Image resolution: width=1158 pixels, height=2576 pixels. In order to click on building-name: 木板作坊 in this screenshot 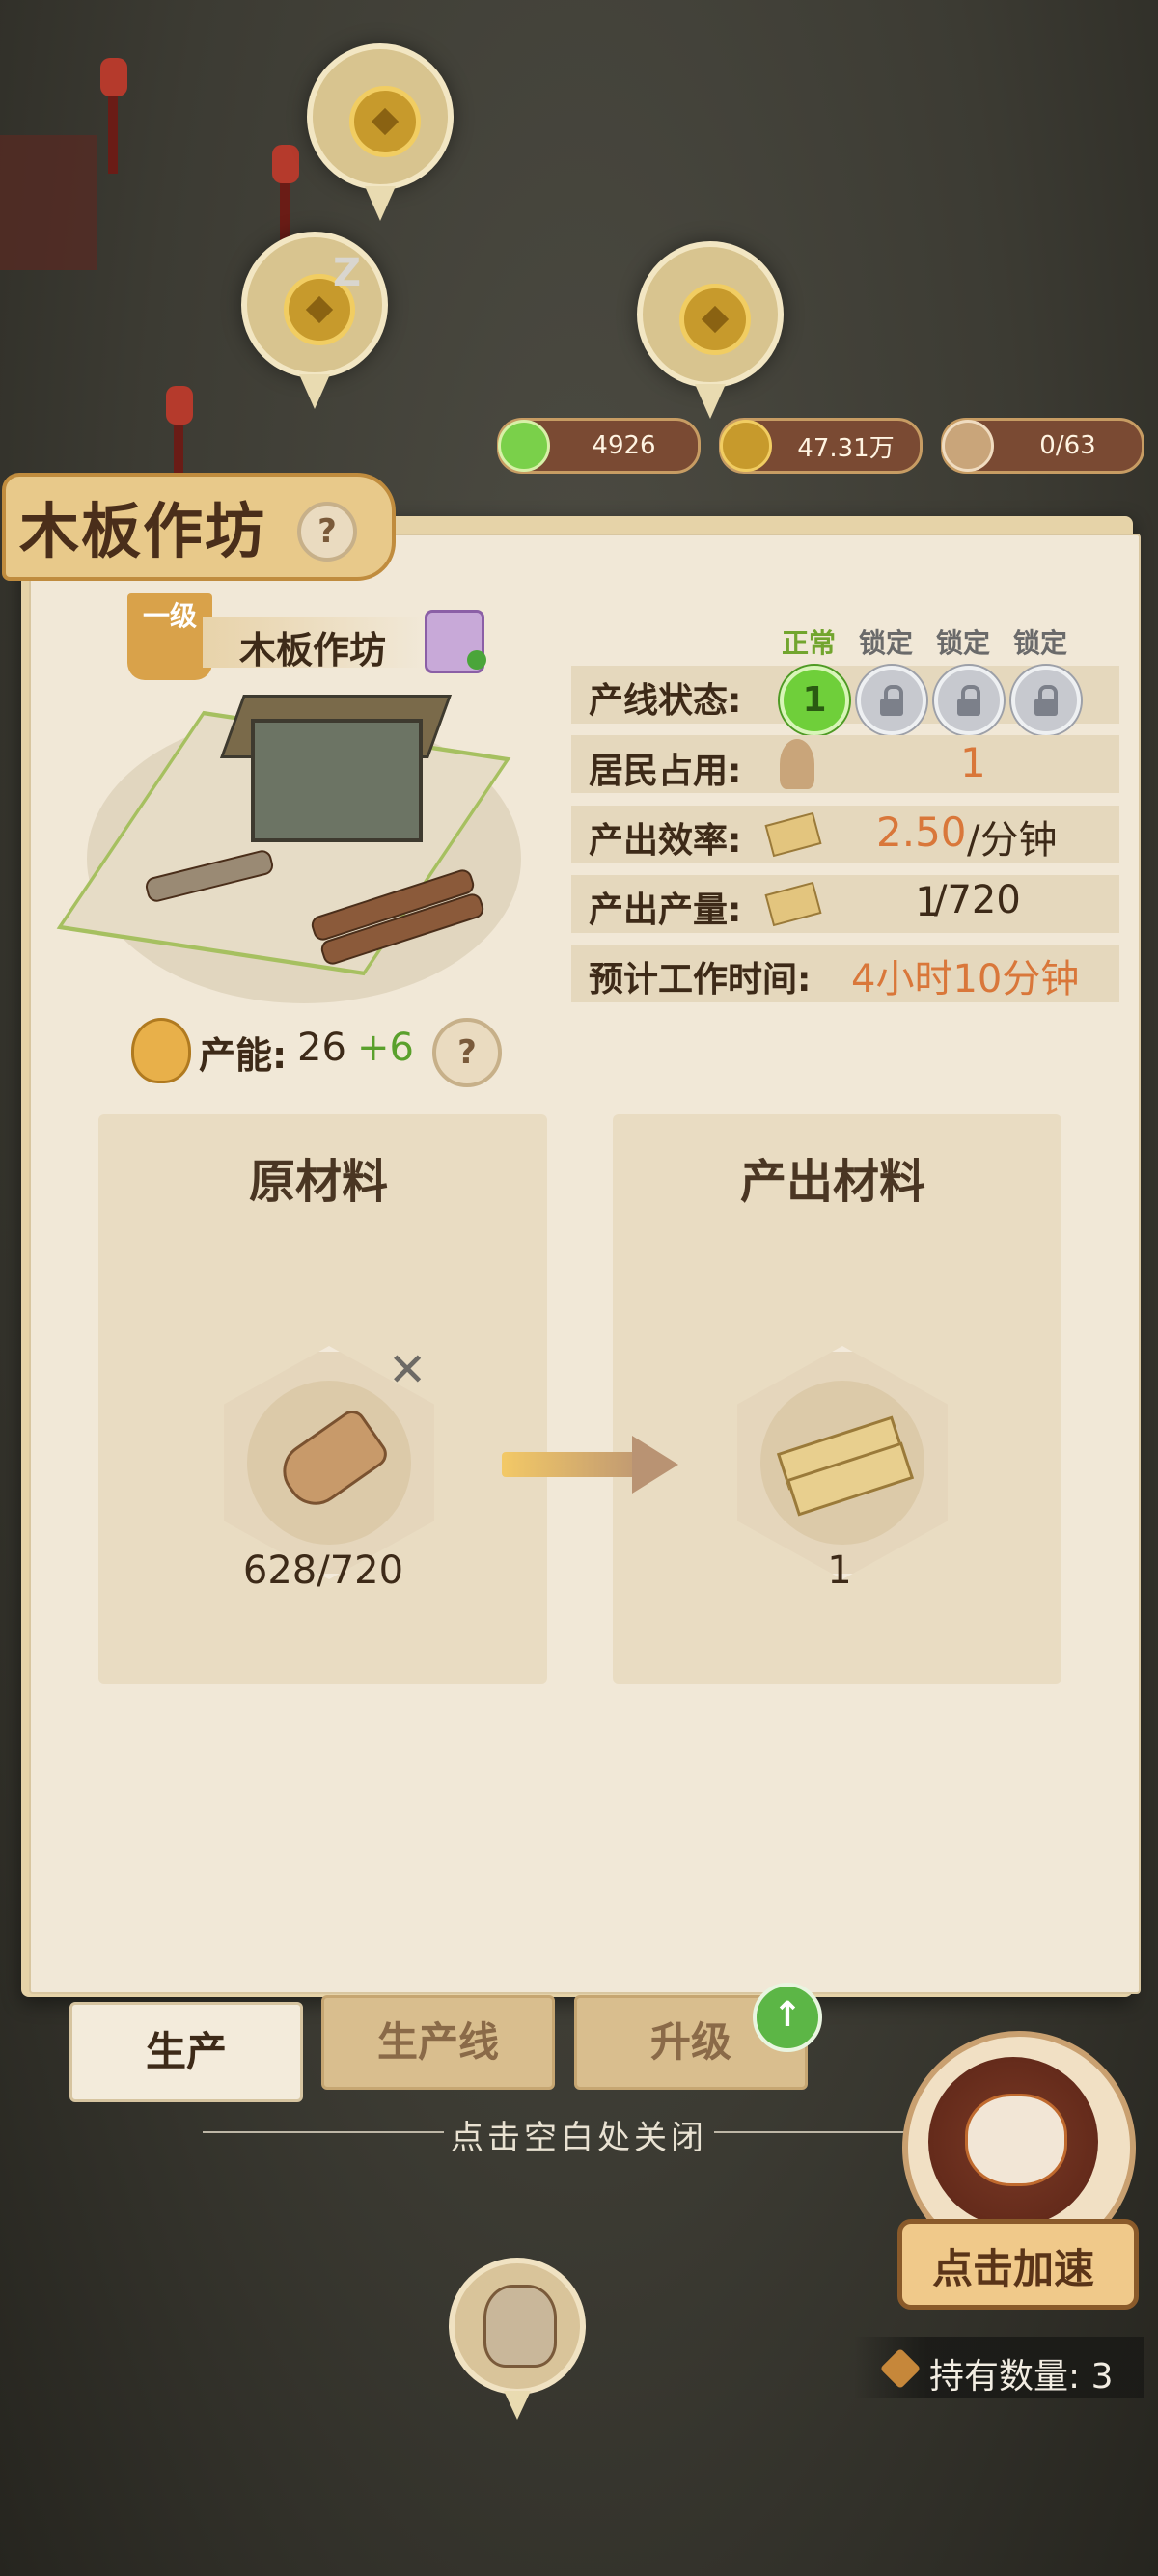, I will do `click(313, 650)`.